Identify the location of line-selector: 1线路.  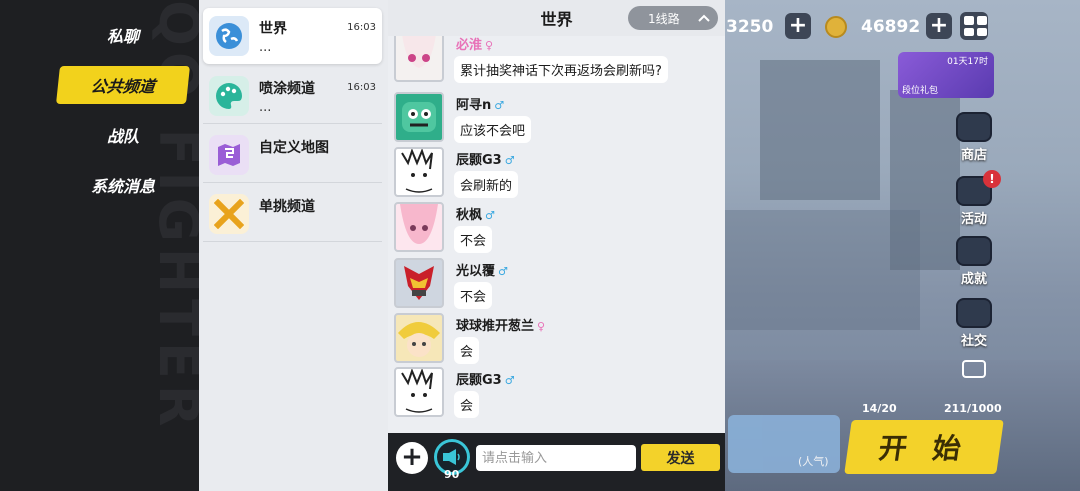
(673, 18).